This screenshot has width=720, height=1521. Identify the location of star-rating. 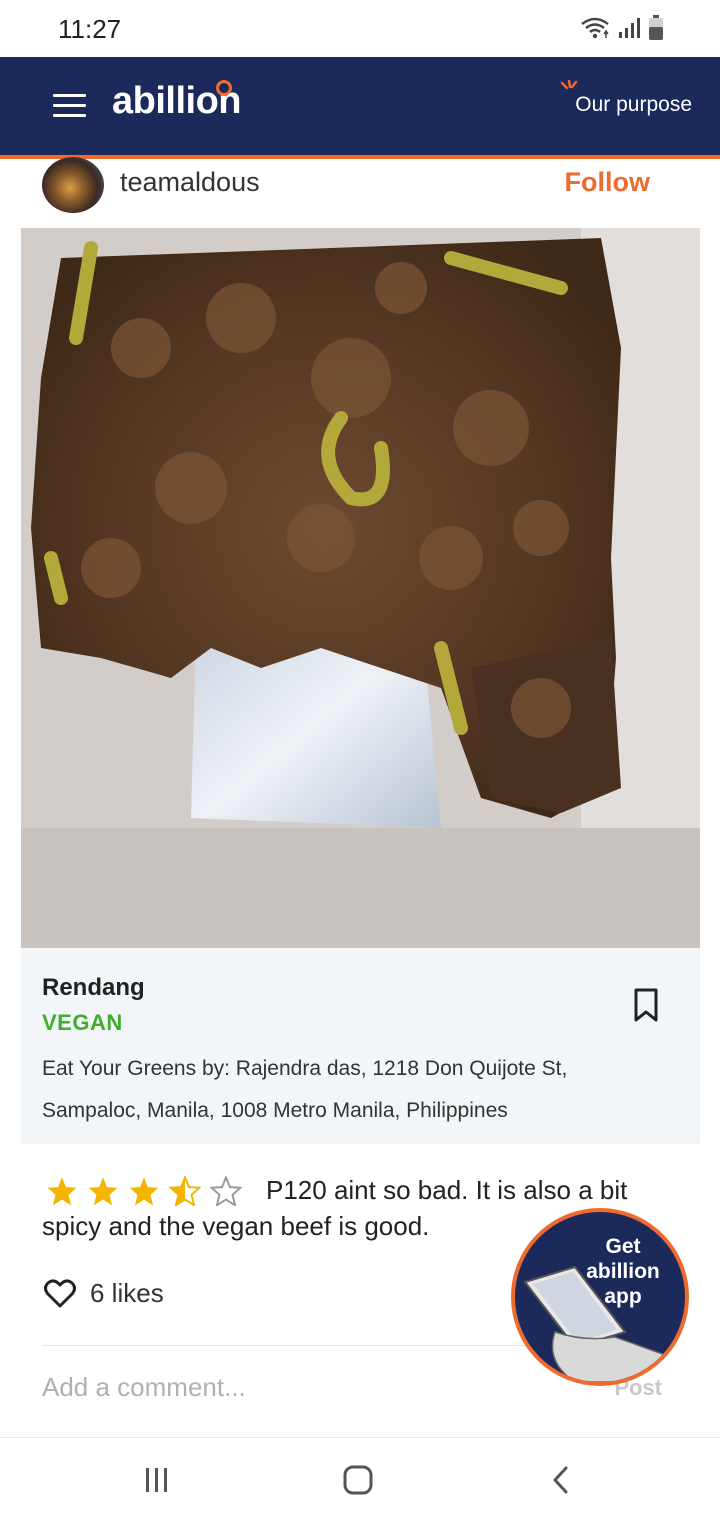
(144, 1191).